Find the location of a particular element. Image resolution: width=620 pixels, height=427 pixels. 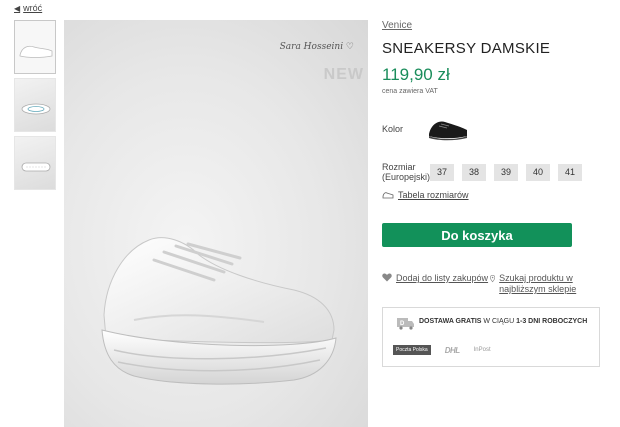

size-table-label: Tabela rozmiarów is located at coordinates (433, 195).